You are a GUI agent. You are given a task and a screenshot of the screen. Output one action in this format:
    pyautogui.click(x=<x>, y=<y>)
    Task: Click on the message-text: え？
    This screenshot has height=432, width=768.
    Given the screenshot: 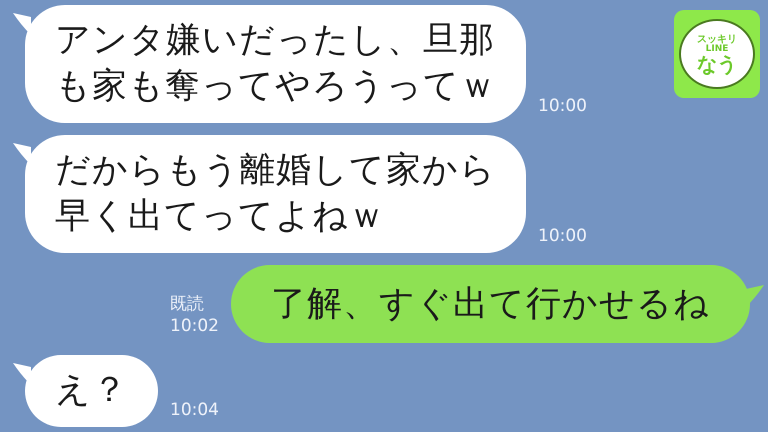 What is the action you would take?
    pyautogui.click(x=91, y=390)
    